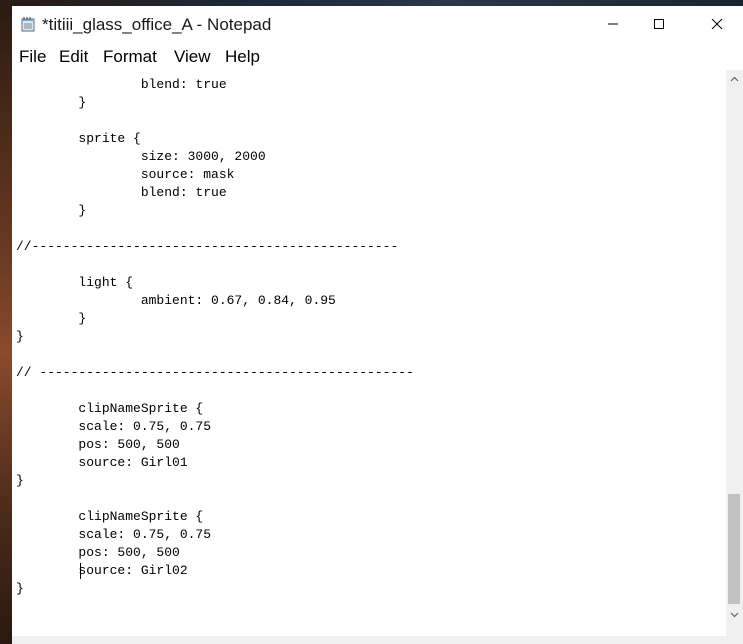  What do you see at coordinates (734, 357) in the screenshot?
I see `vertical-scrollbar` at bounding box center [734, 357].